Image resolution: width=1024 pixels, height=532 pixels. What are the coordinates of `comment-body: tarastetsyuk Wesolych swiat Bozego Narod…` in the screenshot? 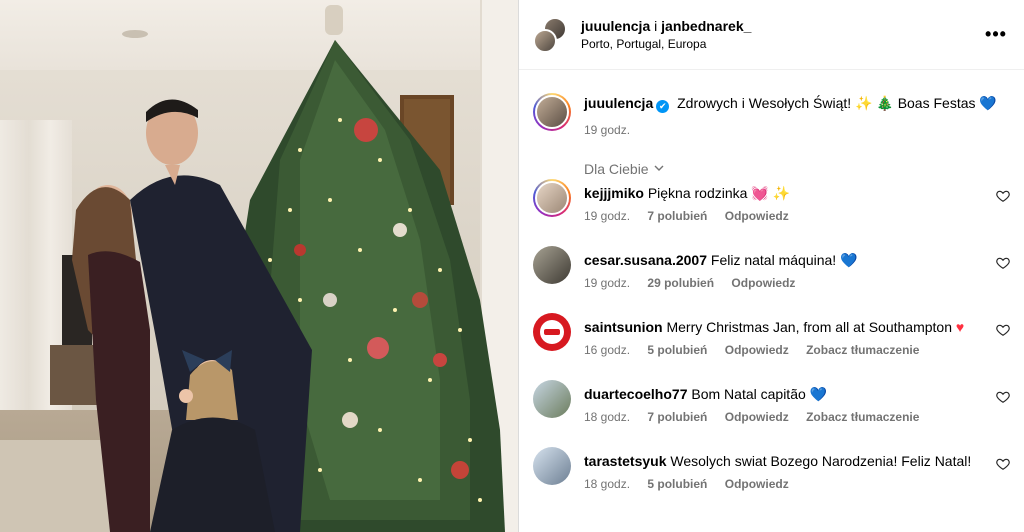 It's located at (796, 469).